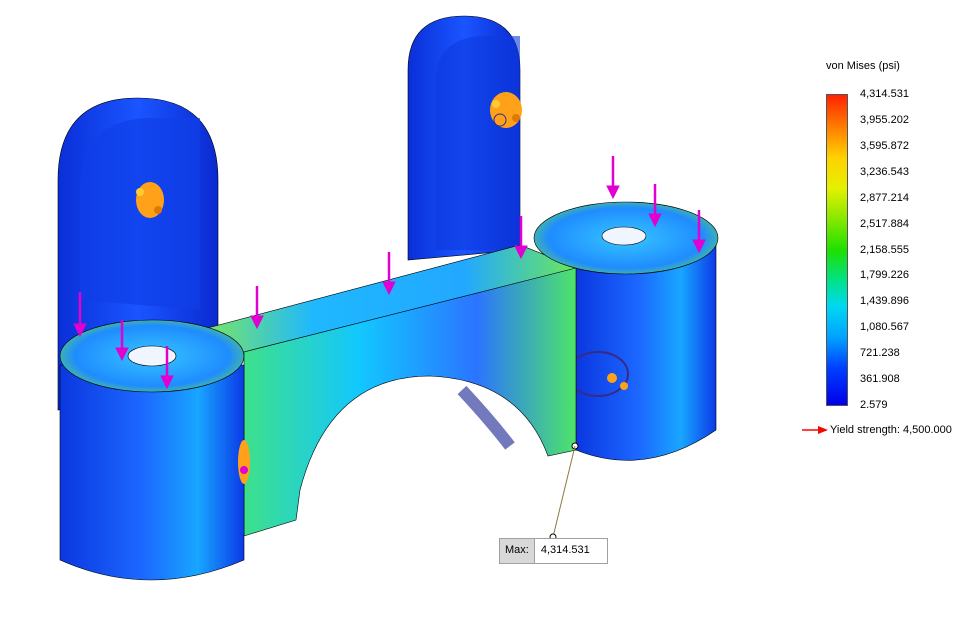 The image size is (976, 629). Describe the element at coordinates (884, 145) in the screenshot. I see `legend-tick-label: 3,595.872` at that location.